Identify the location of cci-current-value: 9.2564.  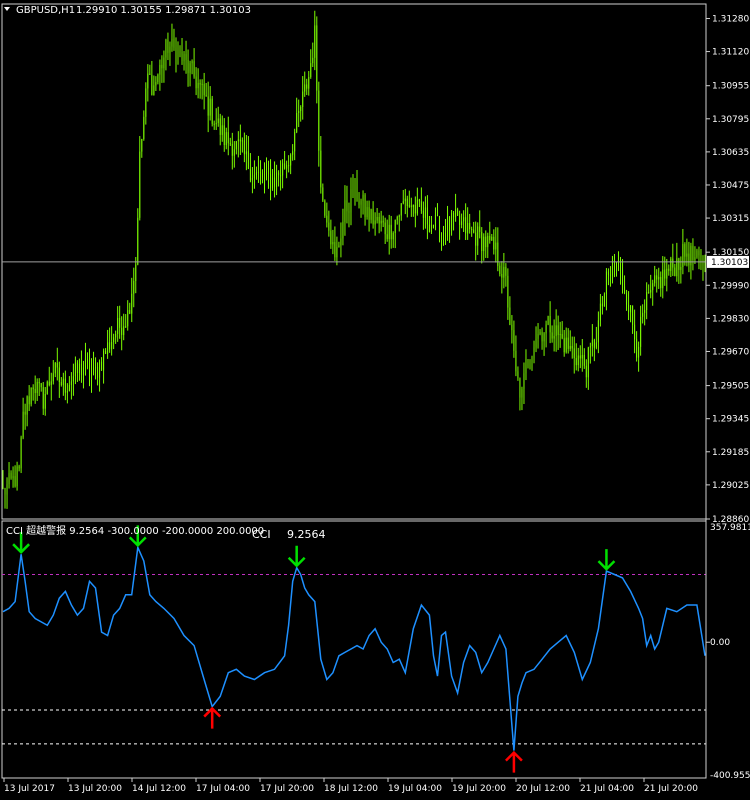
(306, 534).